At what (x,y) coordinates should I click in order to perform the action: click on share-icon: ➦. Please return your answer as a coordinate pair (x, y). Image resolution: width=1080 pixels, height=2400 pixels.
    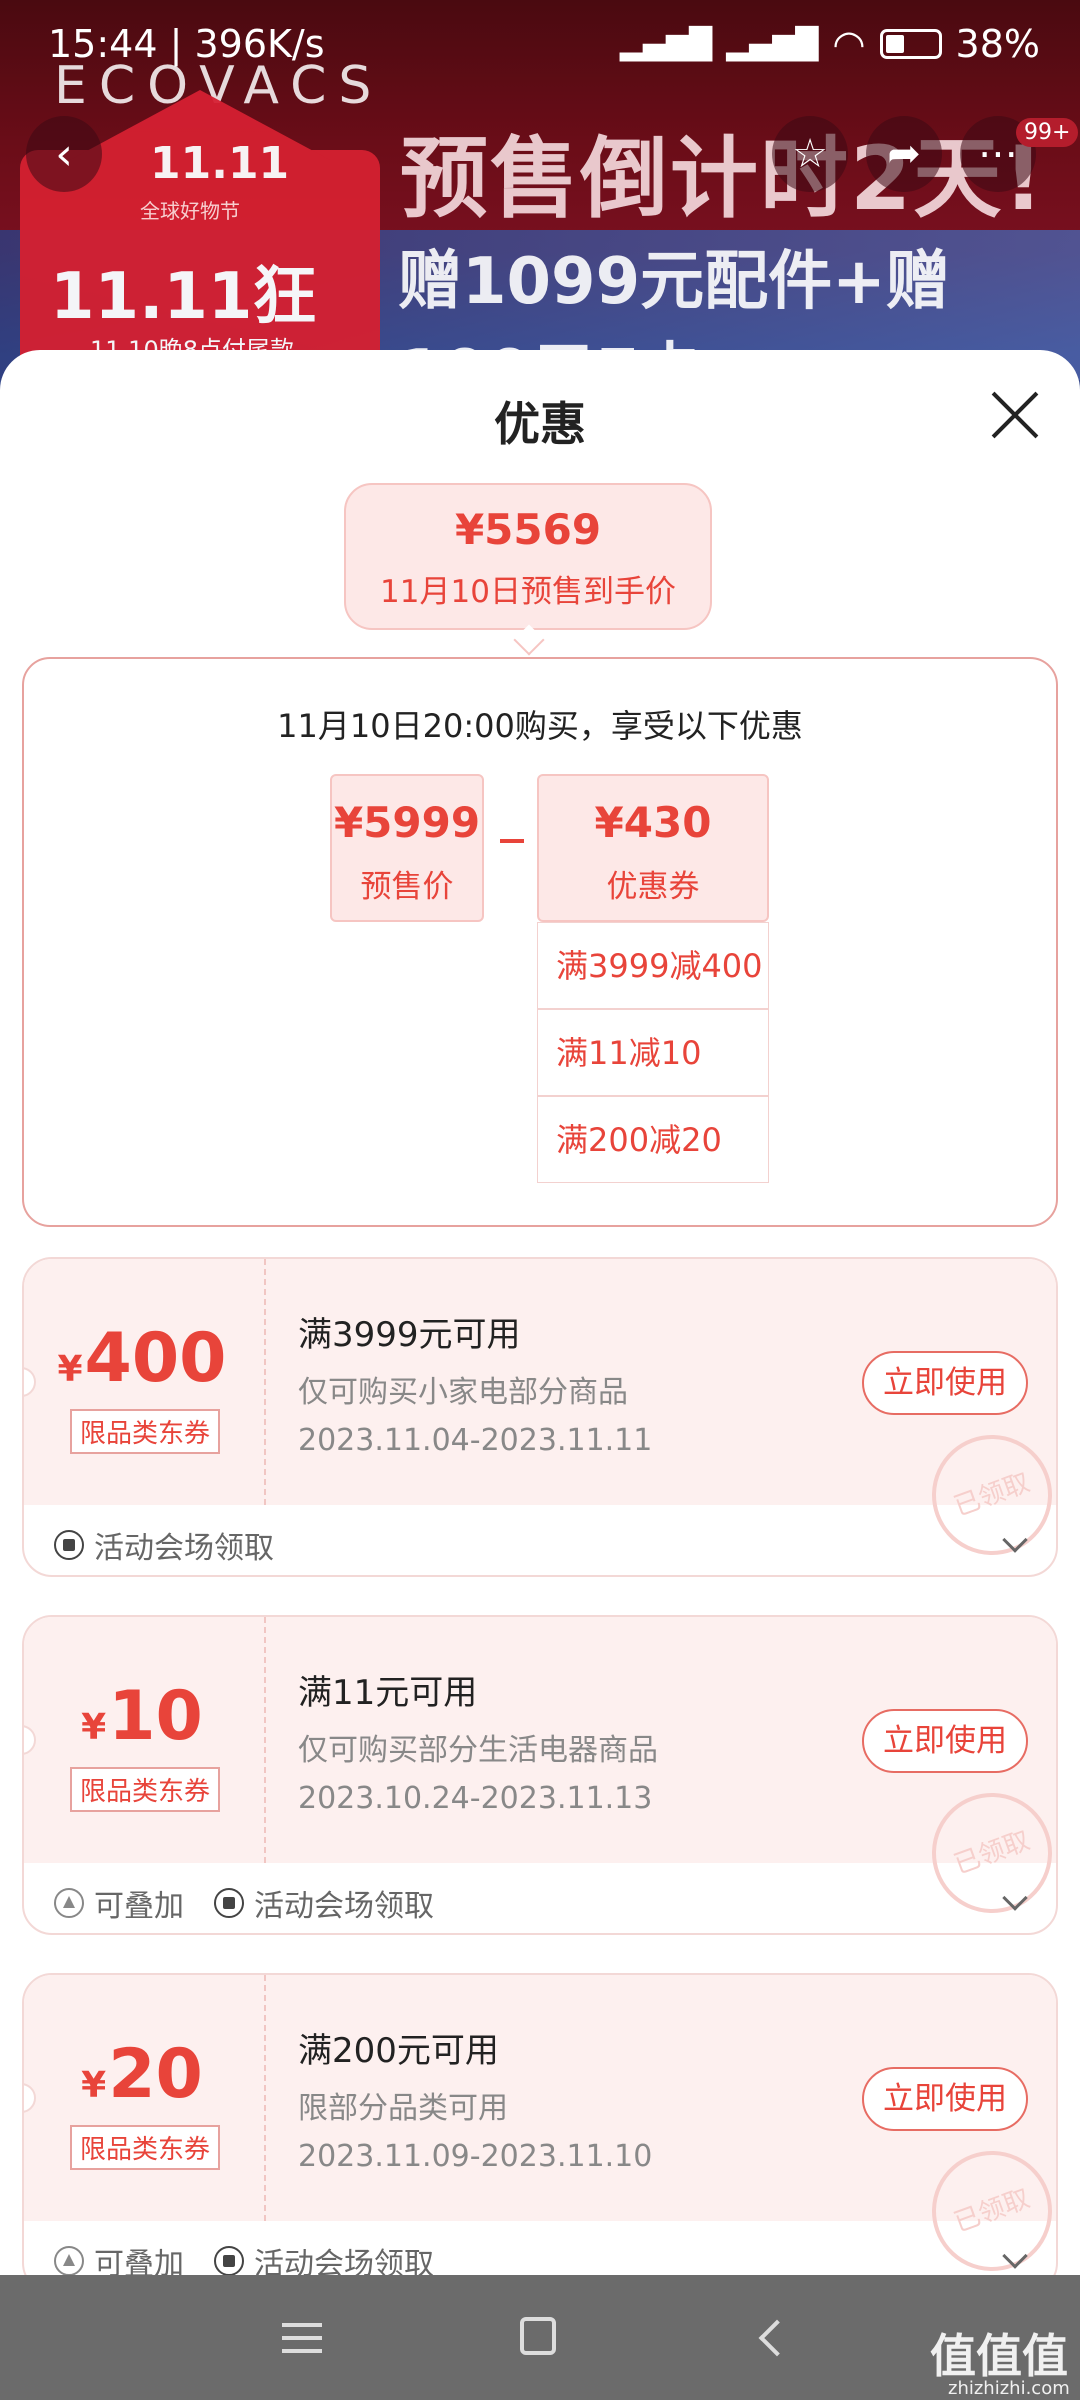
    Looking at the image, I should click on (904, 154).